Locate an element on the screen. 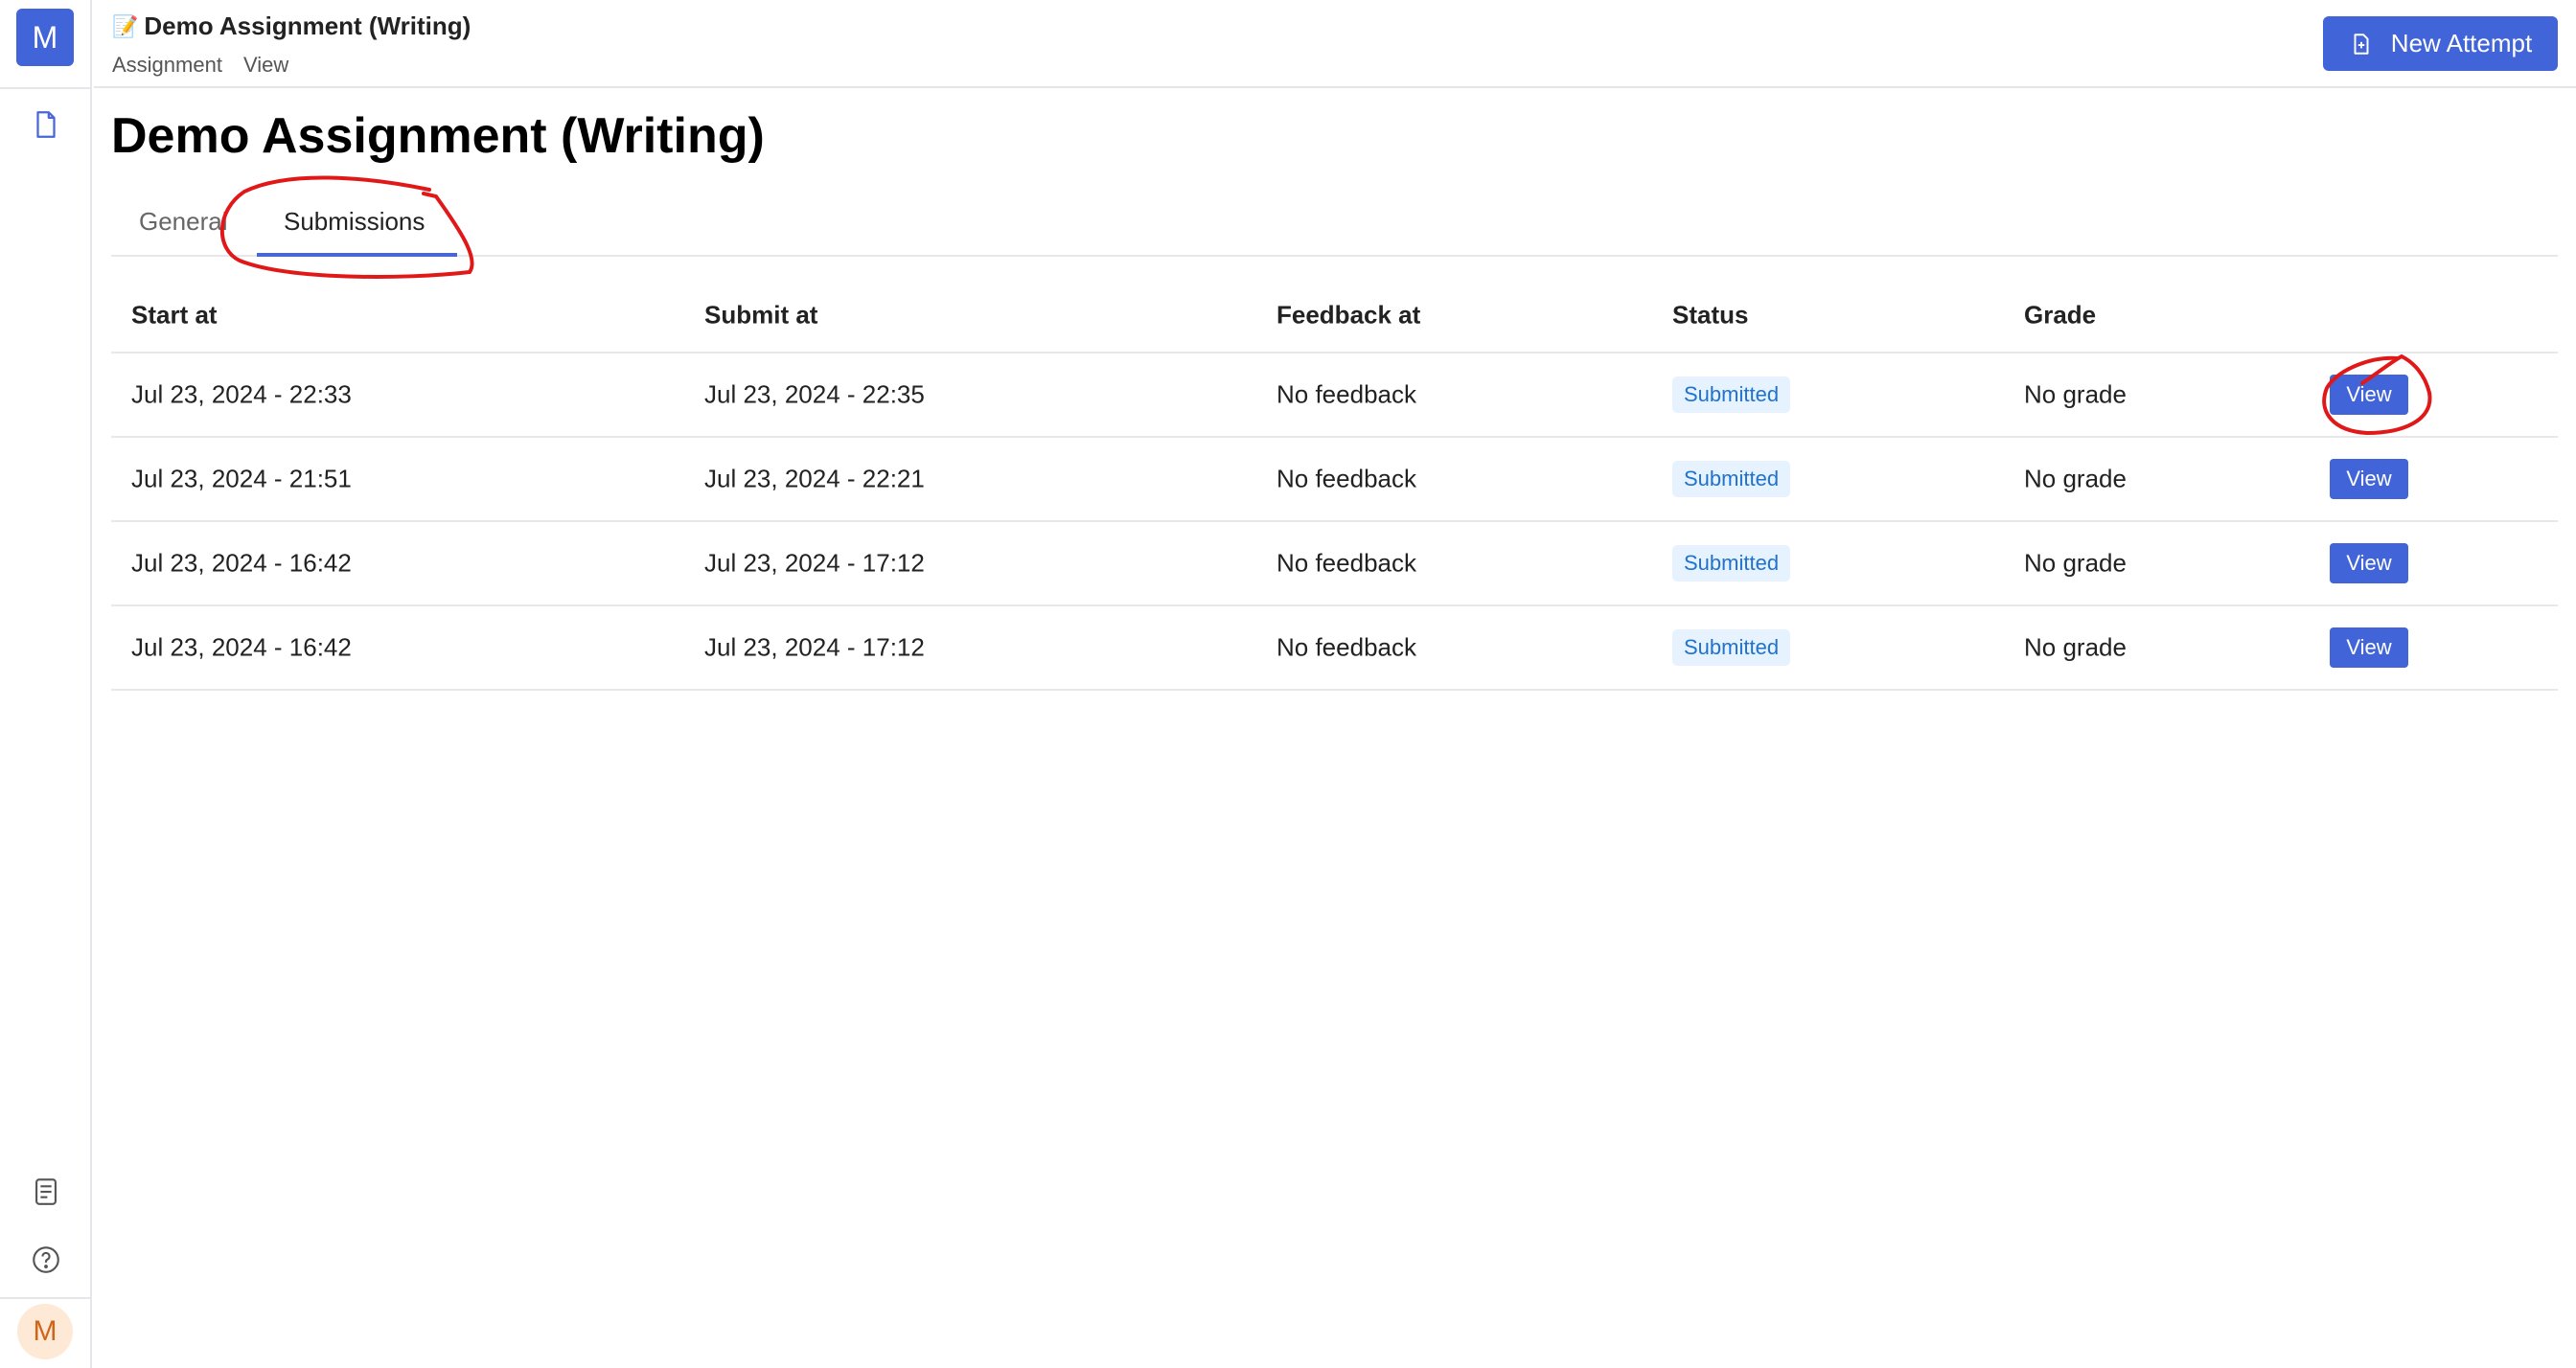  breadcrumb-view: View is located at coordinates (265, 65).